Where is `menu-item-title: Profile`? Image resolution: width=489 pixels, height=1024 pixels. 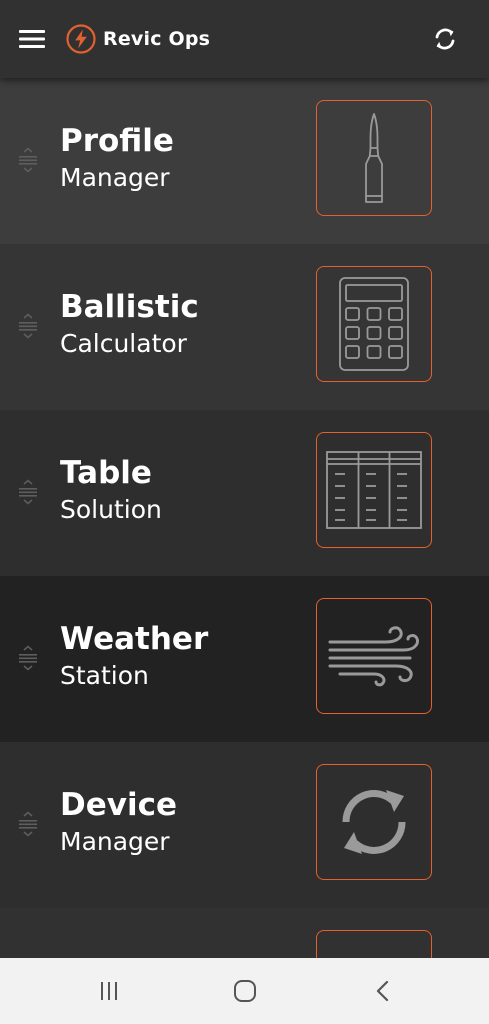 menu-item-title: Profile is located at coordinates (117, 141).